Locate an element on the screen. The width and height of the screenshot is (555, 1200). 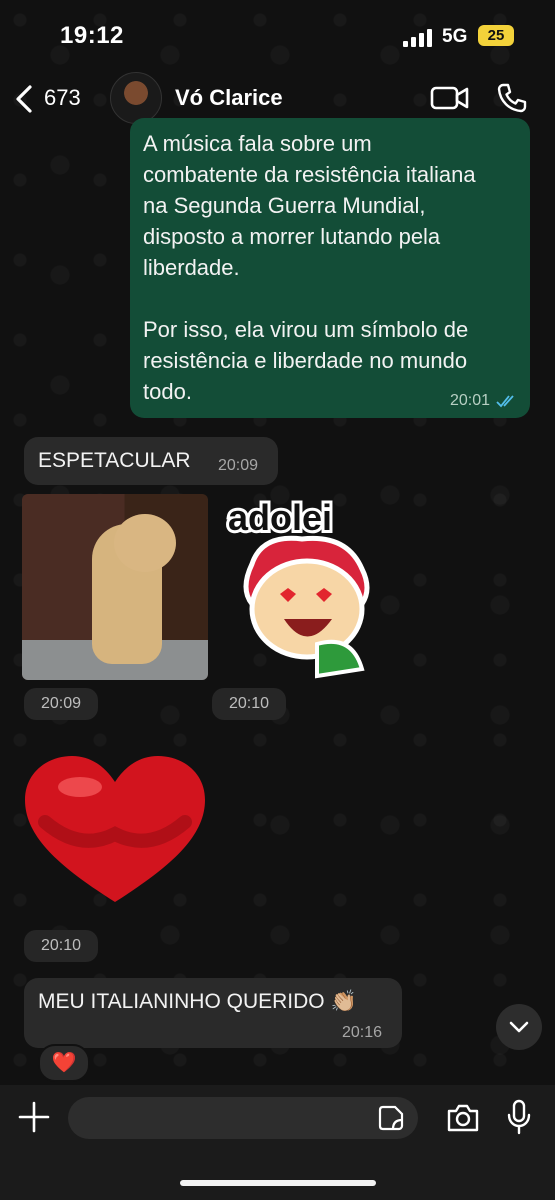
status-time: 19:12 is located at coordinates (92, 35).